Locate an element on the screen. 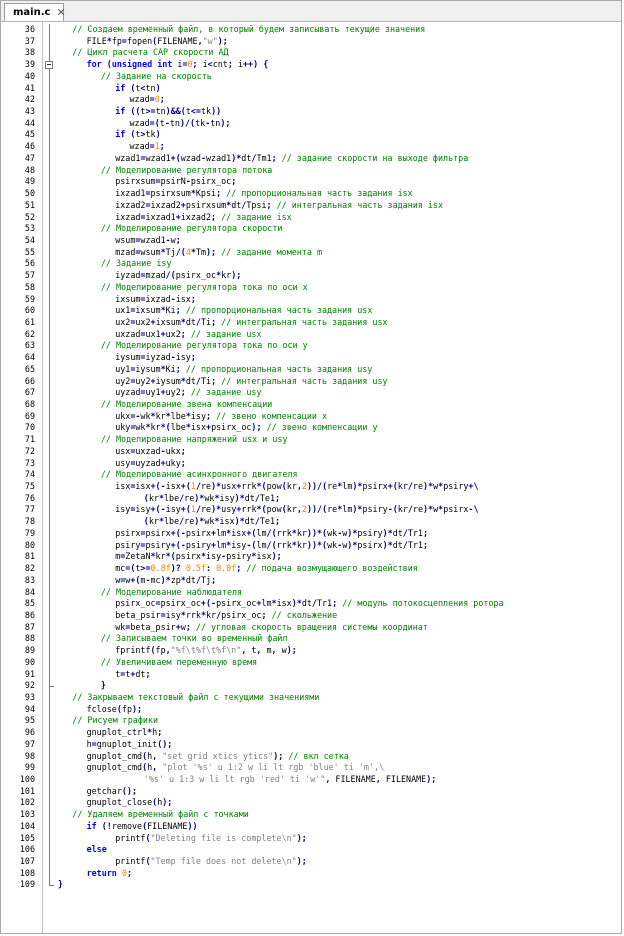 This screenshot has width=624, height=936. code-token: +( is located at coordinates (185, 486).